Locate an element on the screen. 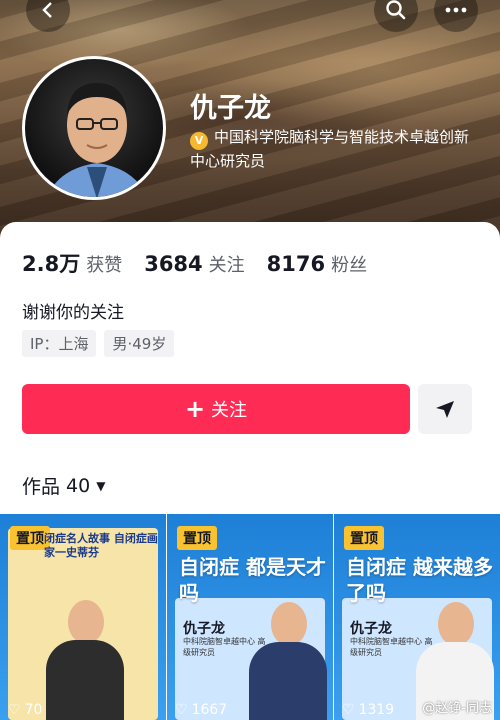 The height and width of the screenshot is (720, 500). stats-row: 2.8万 获赞 3684 关注 8176 粉丝 is located at coordinates (205, 263).